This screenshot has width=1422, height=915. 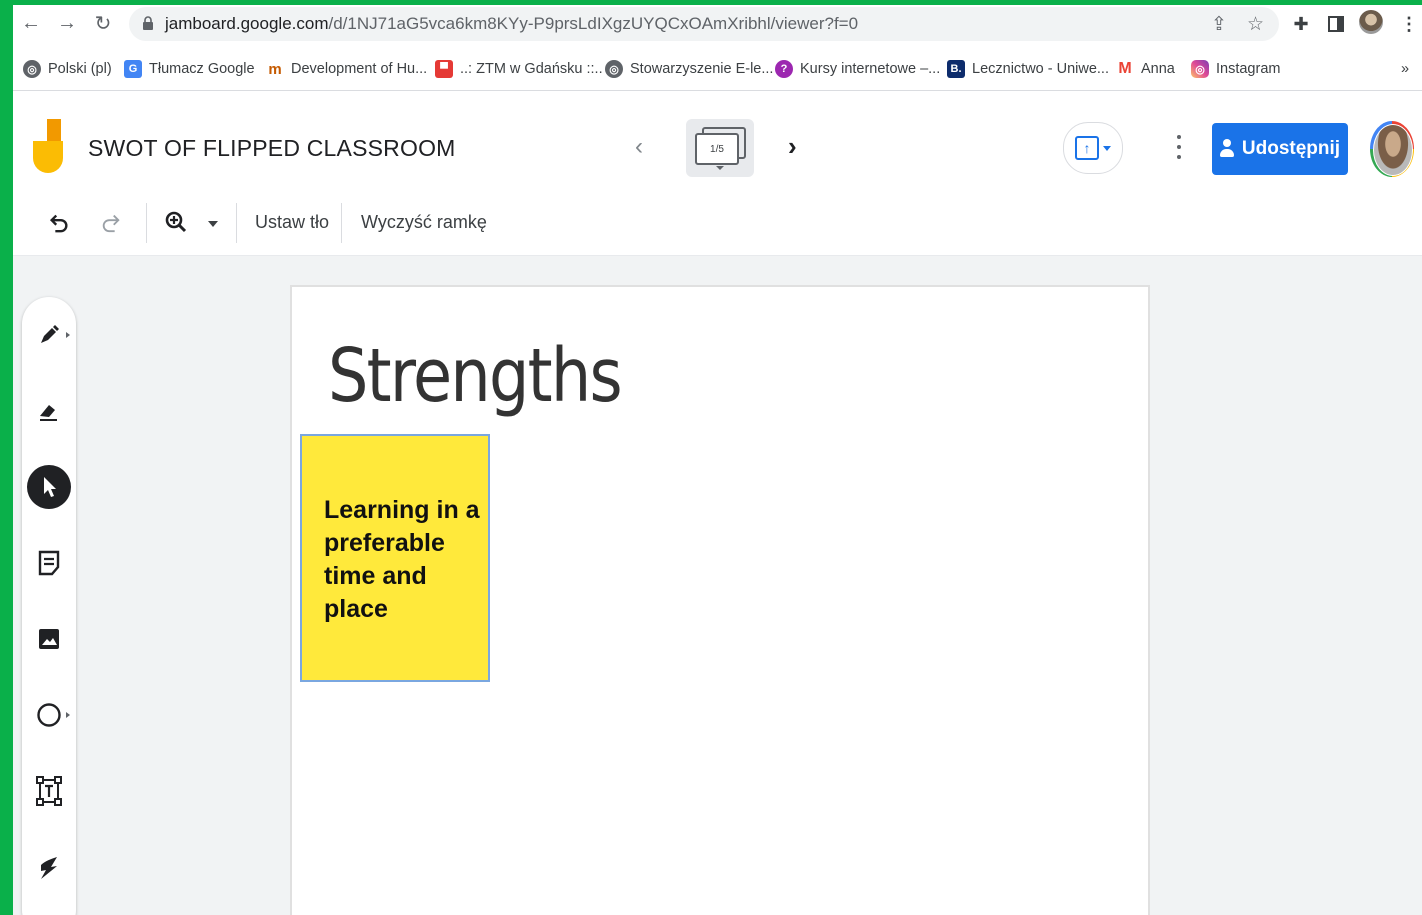 I want to click on instagram-icon: ◎, so click(x=1200, y=69).